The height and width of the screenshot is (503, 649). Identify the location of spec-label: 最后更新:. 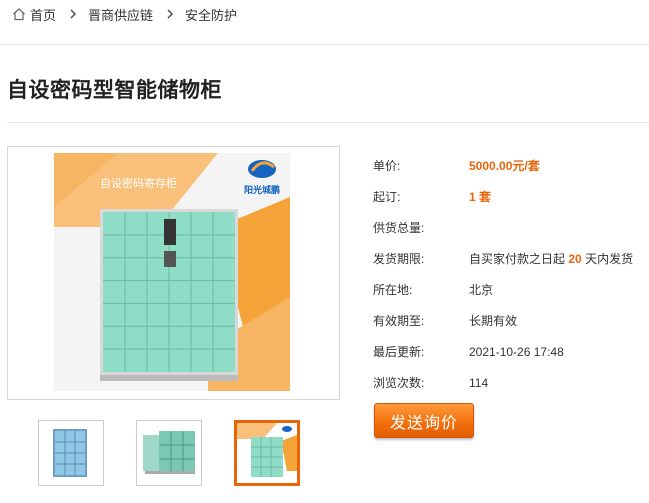
(399, 352).